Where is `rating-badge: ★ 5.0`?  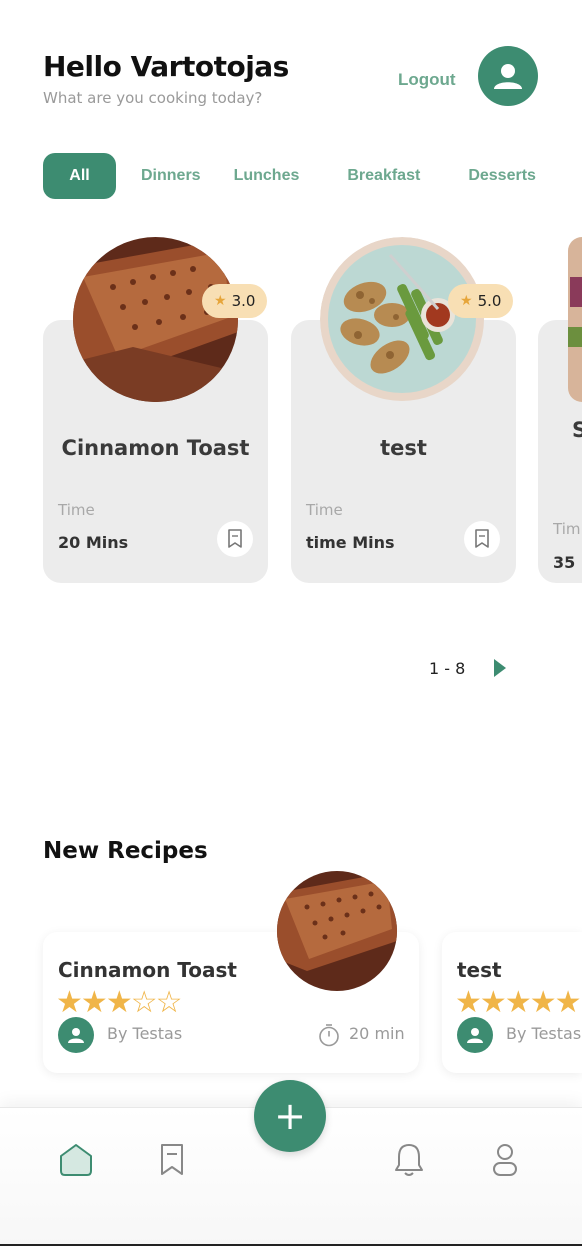
rating-badge: ★ 5.0 is located at coordinates (481, 301).